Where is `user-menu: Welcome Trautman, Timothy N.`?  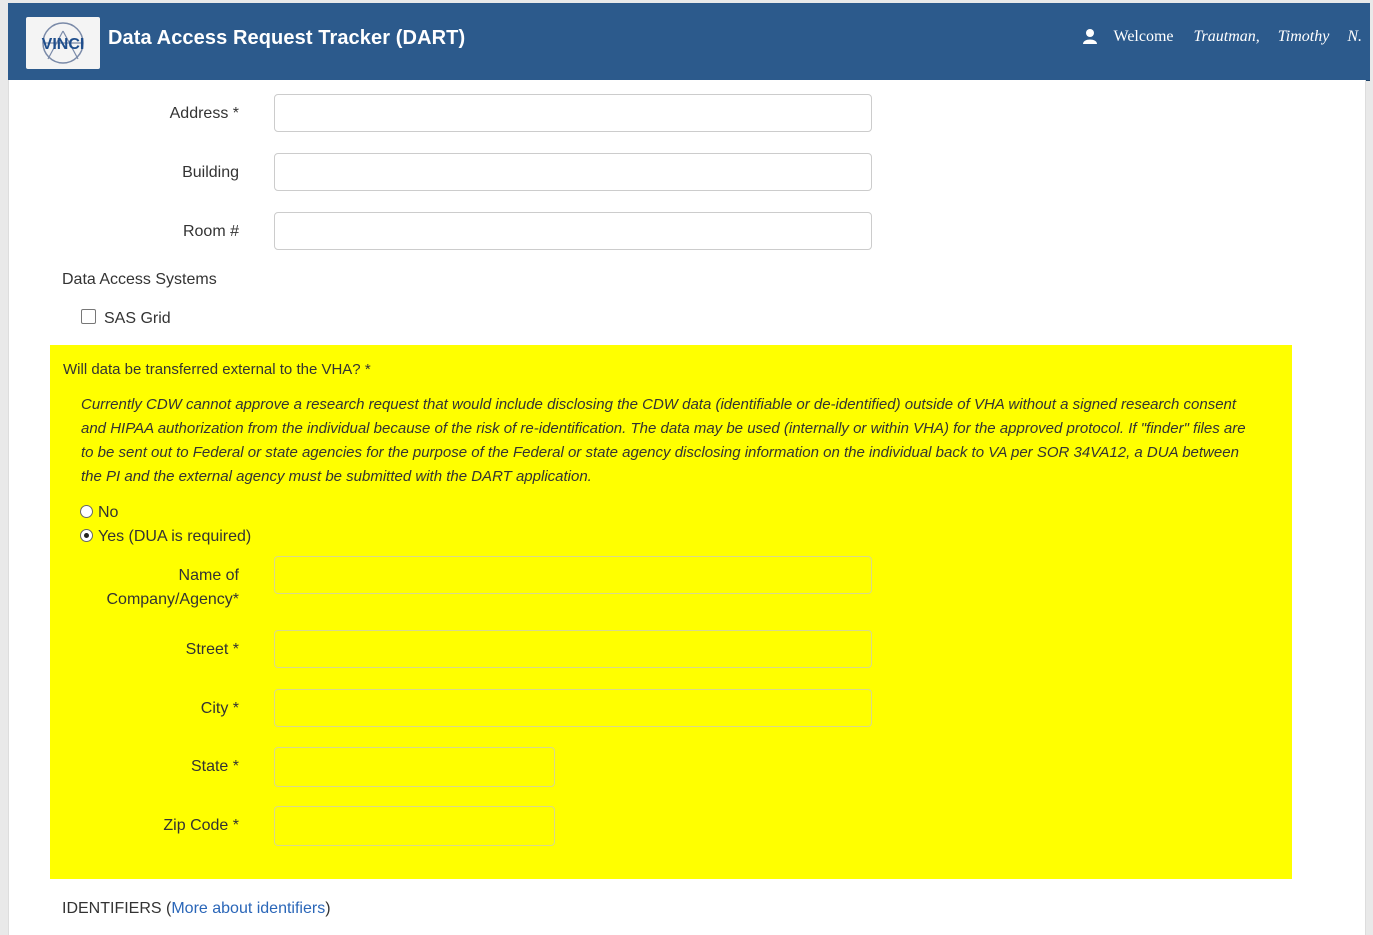
user-menu: Welcome Trautman, Timothy N. is located at coordinates (1222, 38).